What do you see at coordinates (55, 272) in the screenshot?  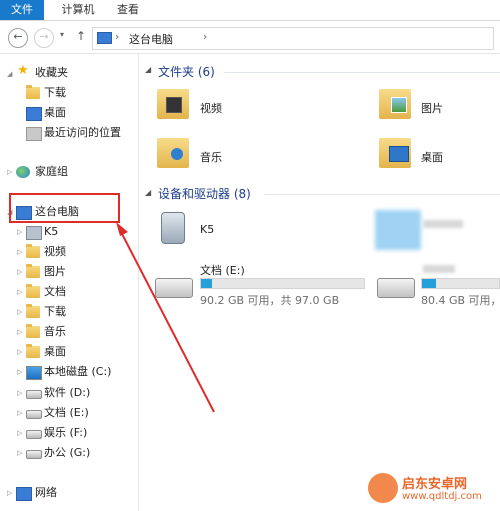 I see `nav-item-pictures: 图片` at bounding box center [55, 272].